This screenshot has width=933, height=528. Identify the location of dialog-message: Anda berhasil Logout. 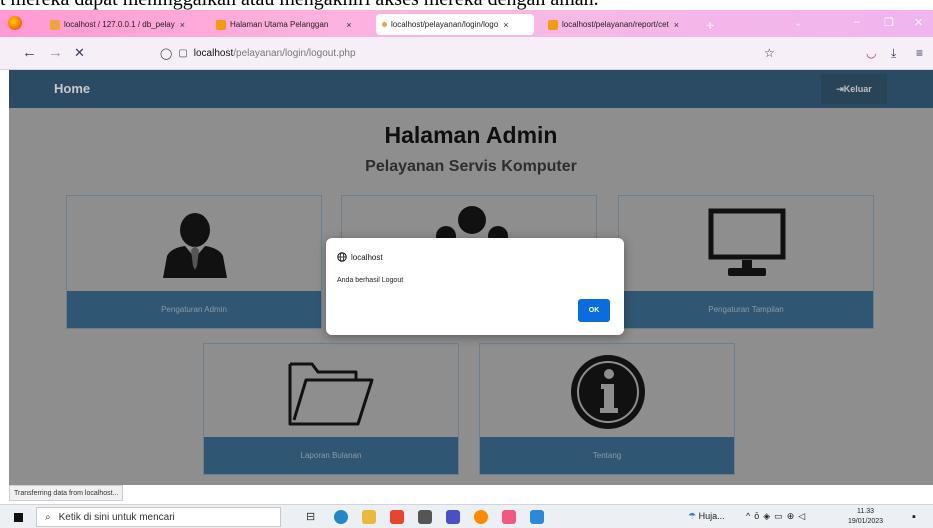
(370, 280).